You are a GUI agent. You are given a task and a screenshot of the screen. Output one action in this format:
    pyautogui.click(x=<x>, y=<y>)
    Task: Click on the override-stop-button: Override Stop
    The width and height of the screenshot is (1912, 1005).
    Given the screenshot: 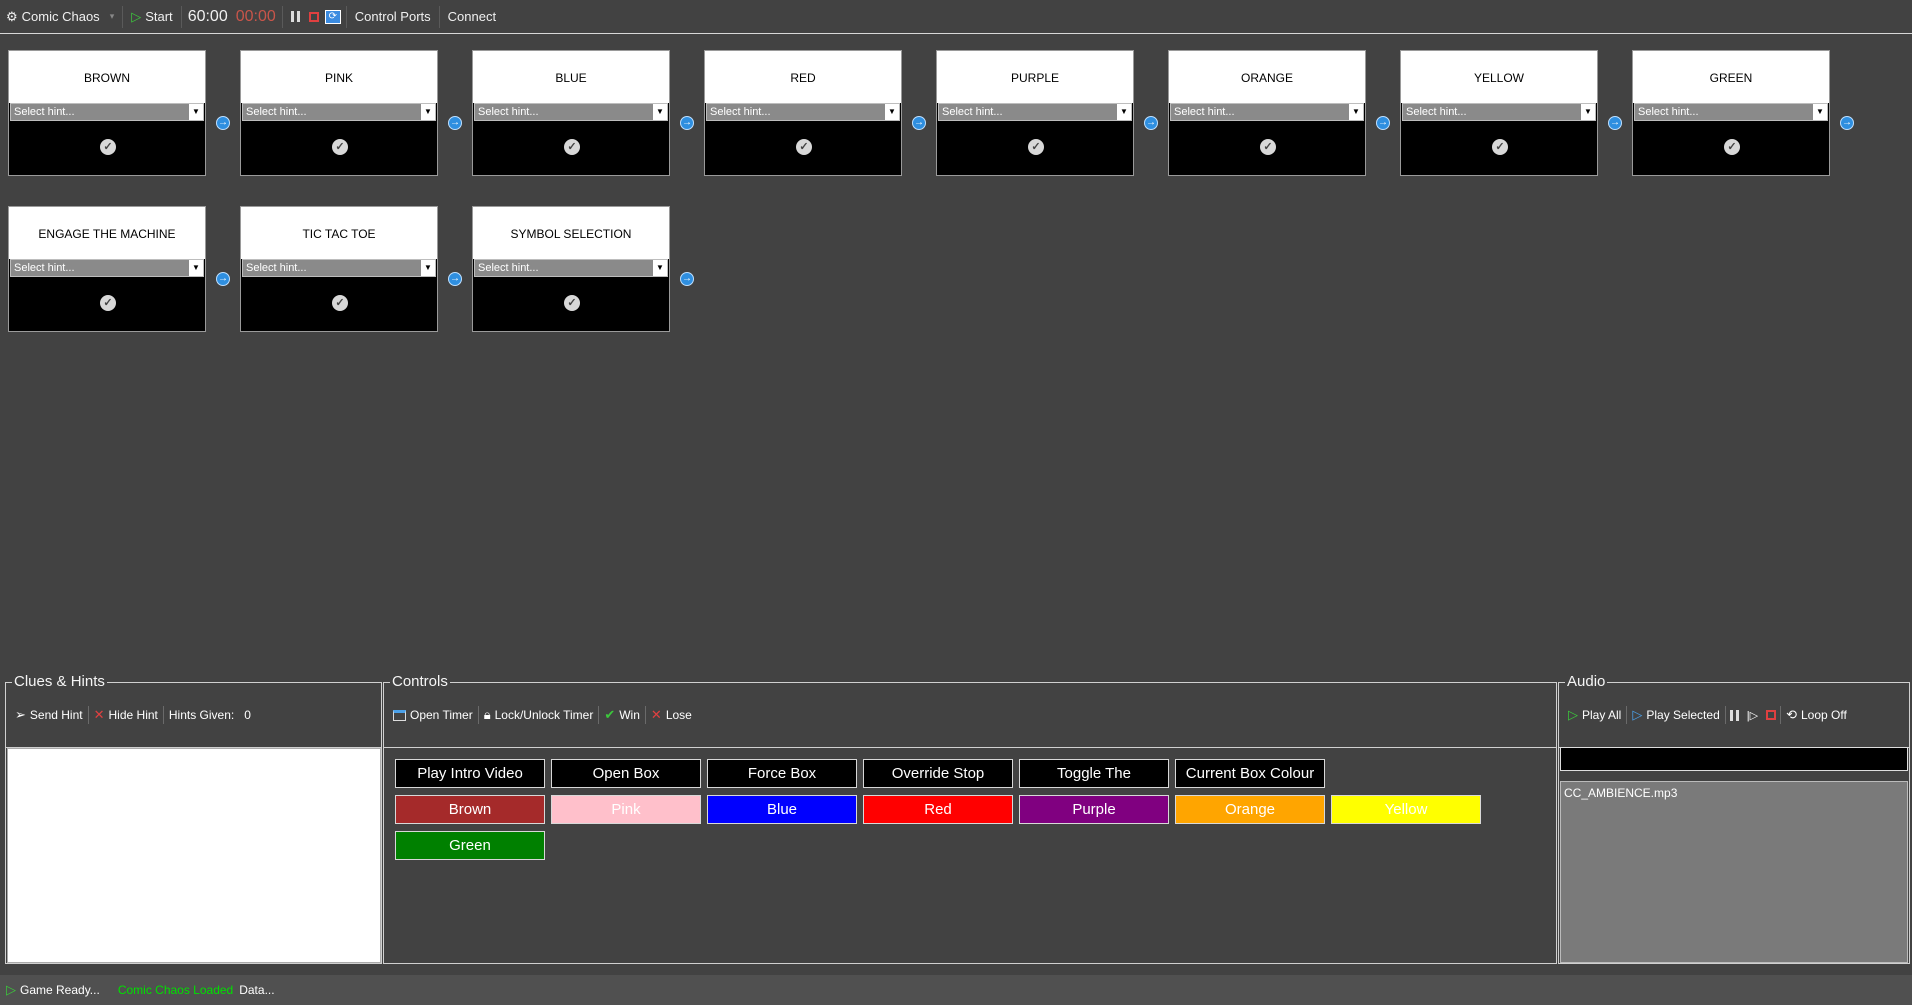 What is the action you would take?
    pyautogui.click(x=938, y=773)
    